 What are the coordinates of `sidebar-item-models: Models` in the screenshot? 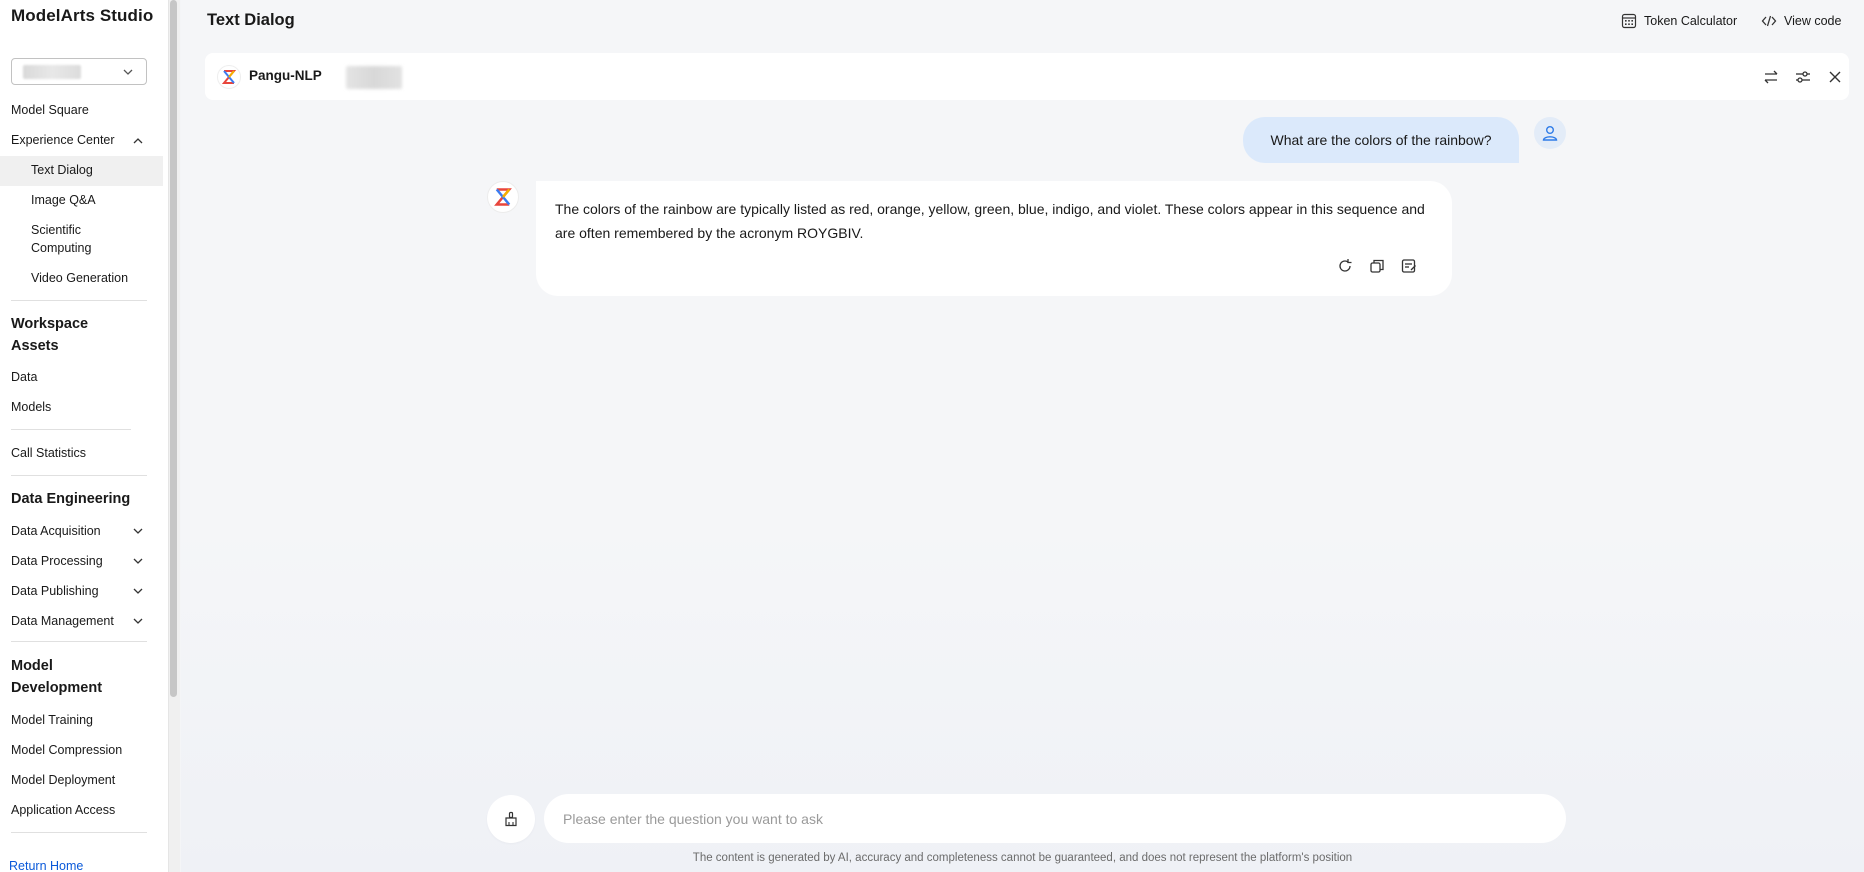 It's located at (31, 407).